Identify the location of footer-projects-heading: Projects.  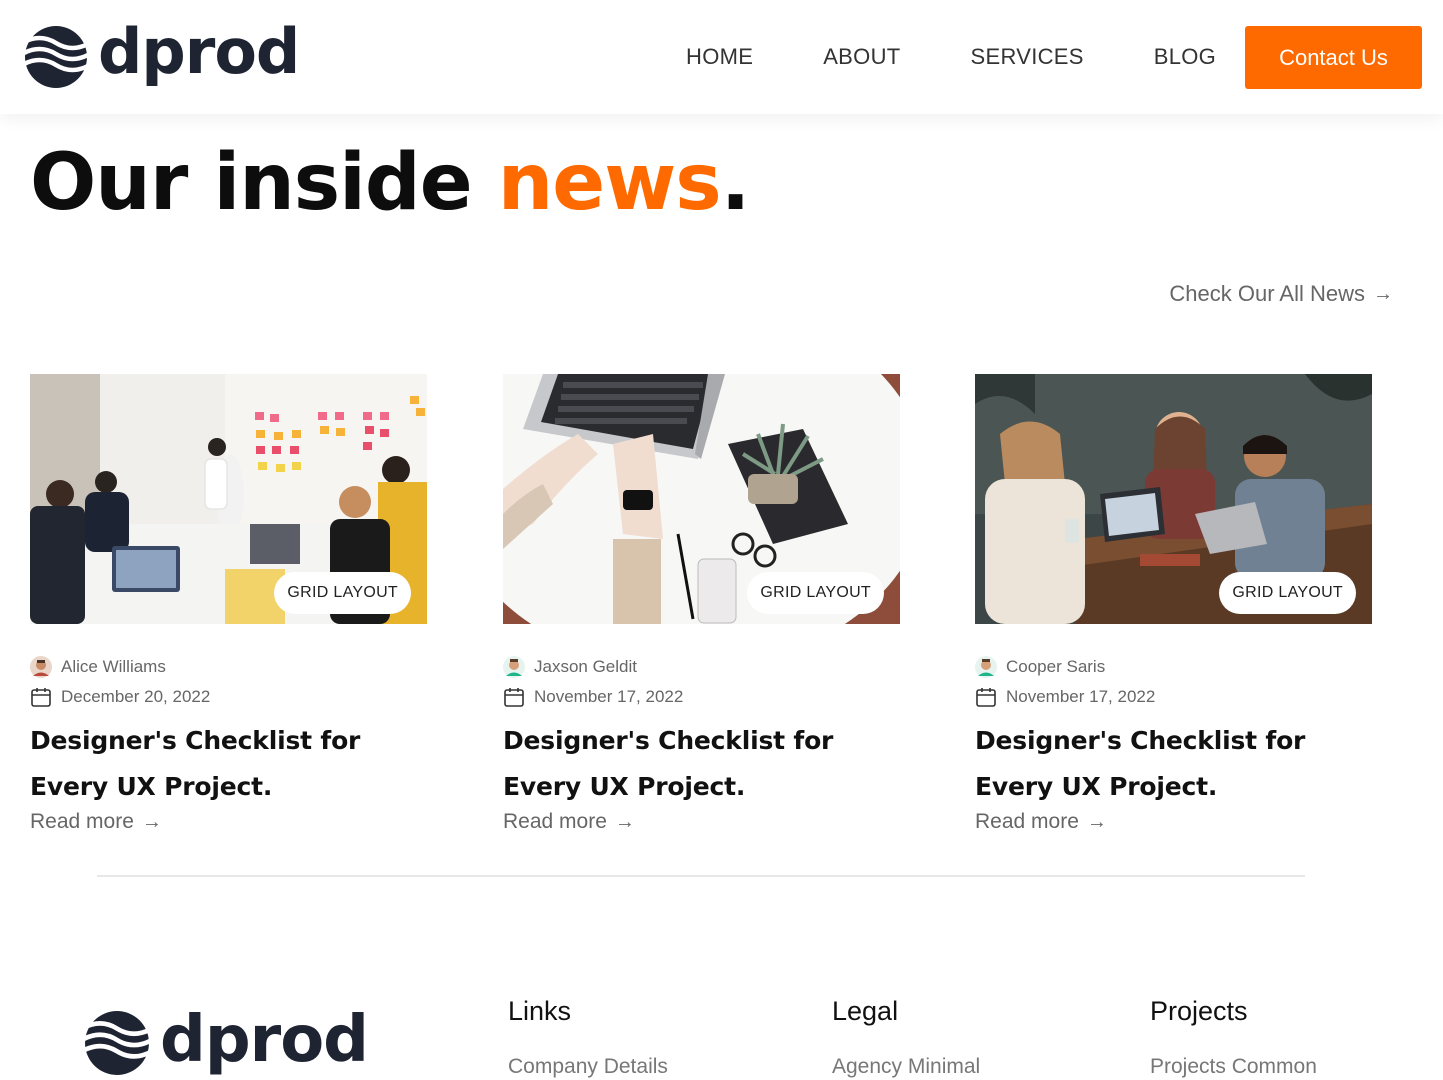
(1199, 1011).